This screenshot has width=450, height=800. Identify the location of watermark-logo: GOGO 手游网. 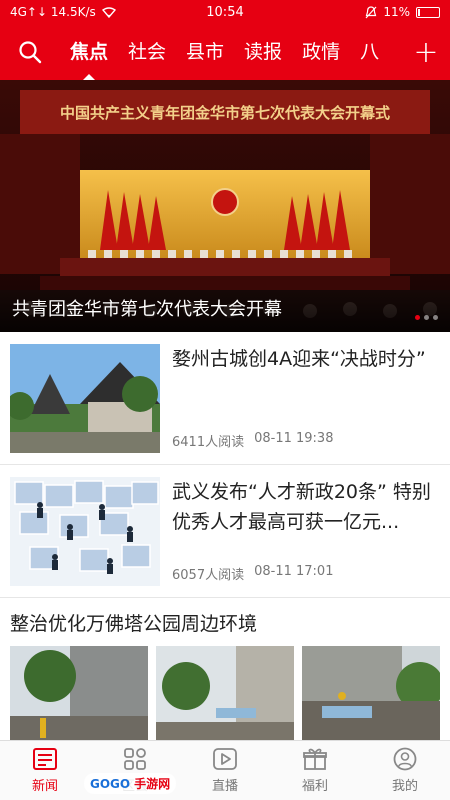
(130, 783).